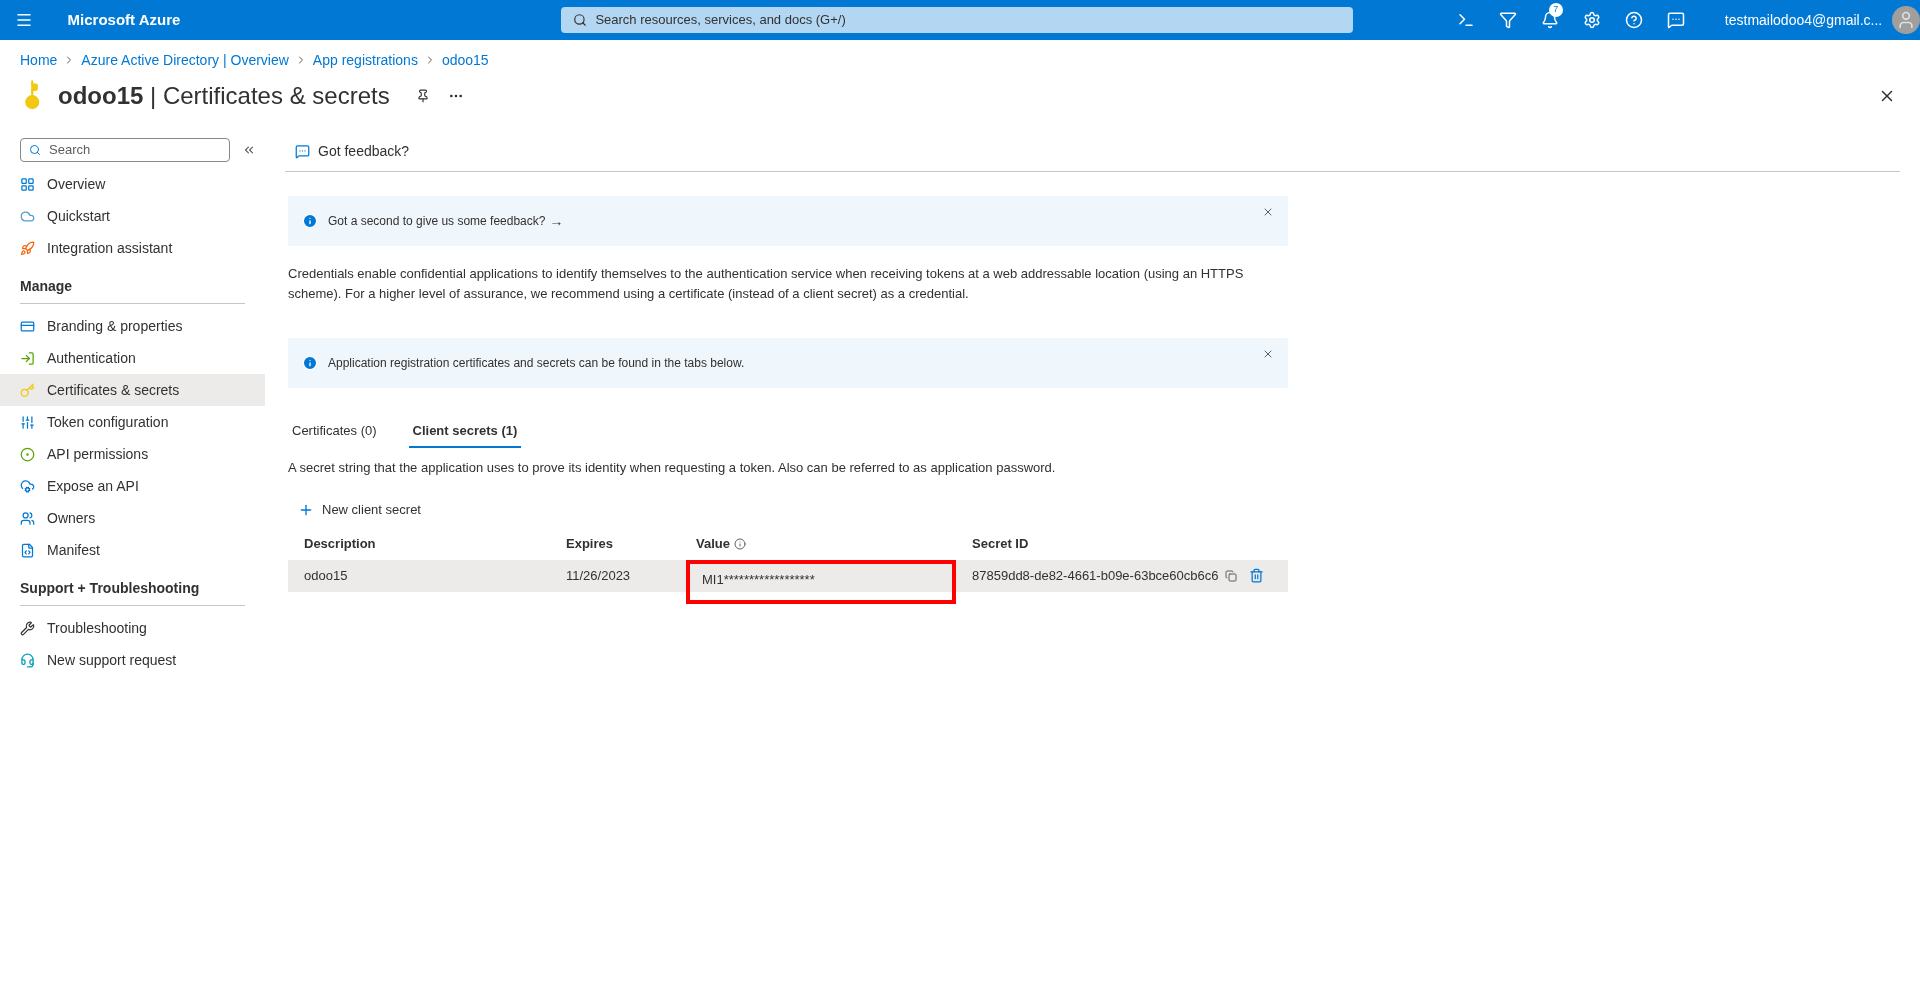  Describe the element at coordinates (132, 390) in the screenshot. I see `sidebar-item: Certificates & secrets` at that location.